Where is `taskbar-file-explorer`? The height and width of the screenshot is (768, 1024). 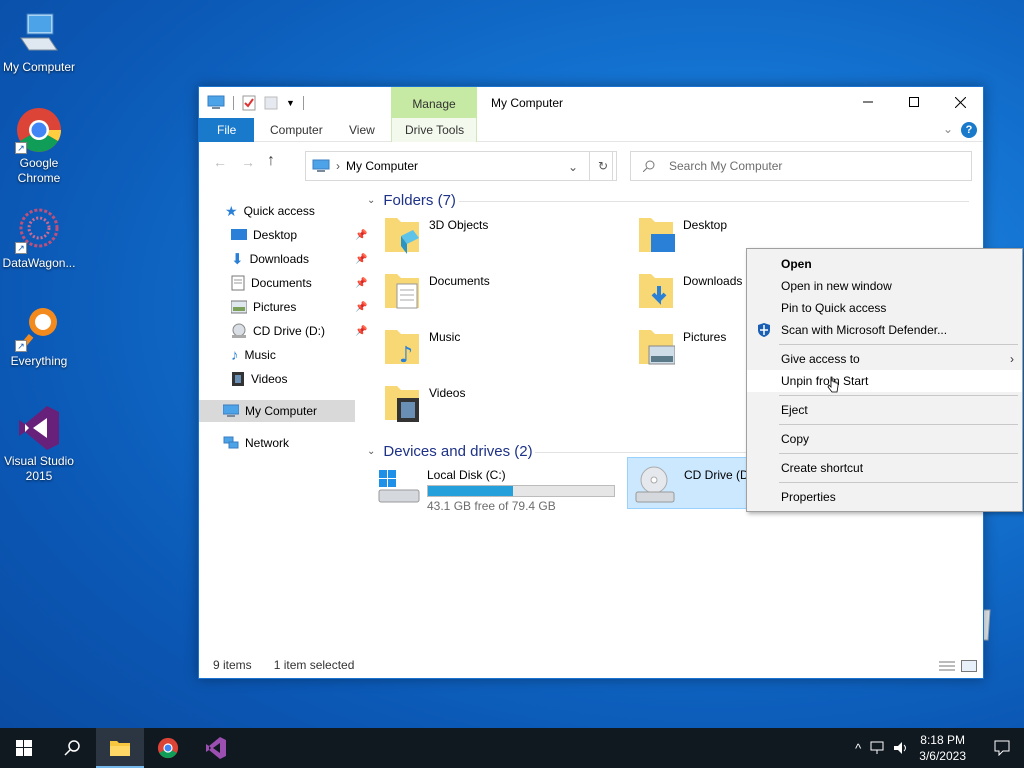 taskbar-file-explorer is located at coordinates (120, 748).